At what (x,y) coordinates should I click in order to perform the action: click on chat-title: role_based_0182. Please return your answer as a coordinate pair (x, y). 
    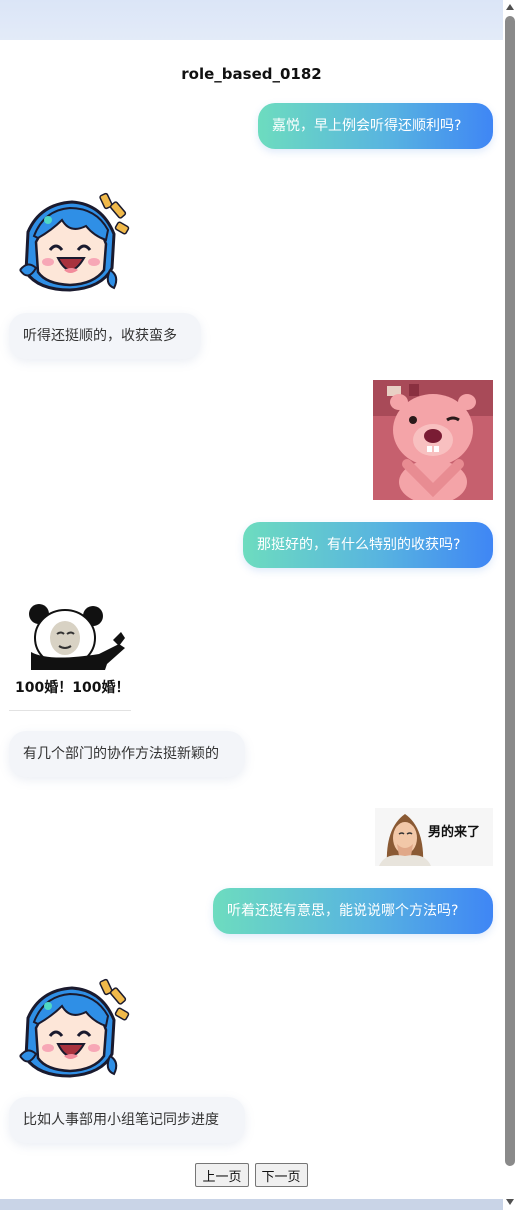
    Looking at the image, I should click on (251, 74).